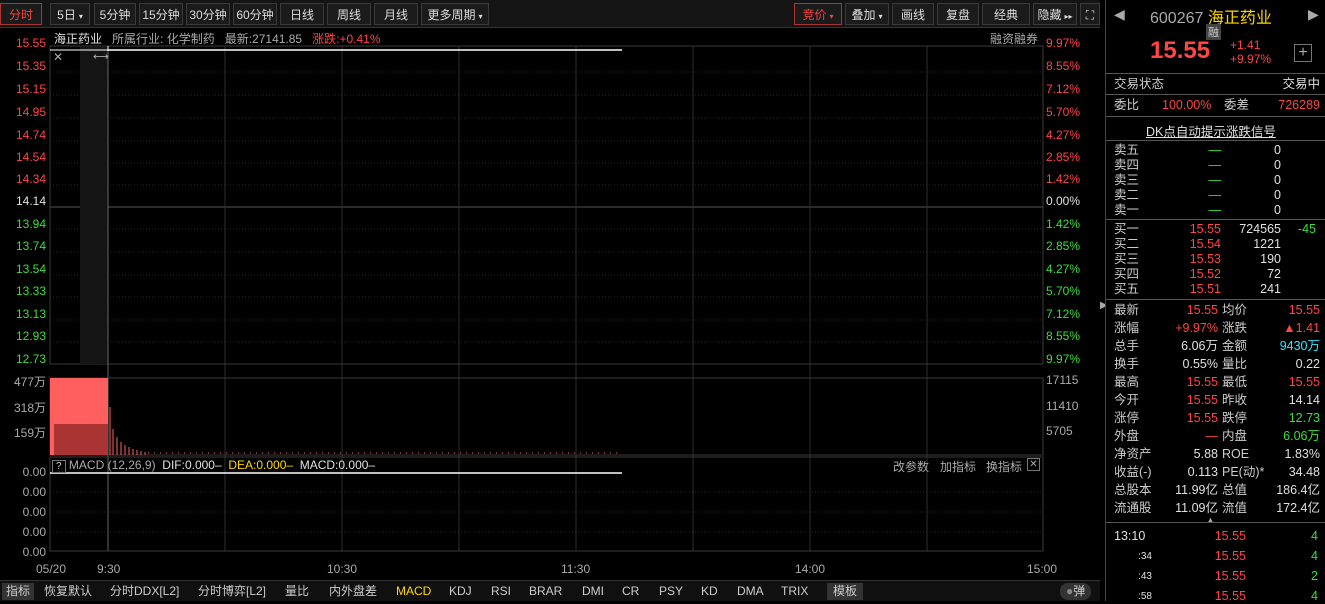  Describe the element at coordinates (501, 591) in the screenshot. I see `tab-rsi: RSI` at that location.